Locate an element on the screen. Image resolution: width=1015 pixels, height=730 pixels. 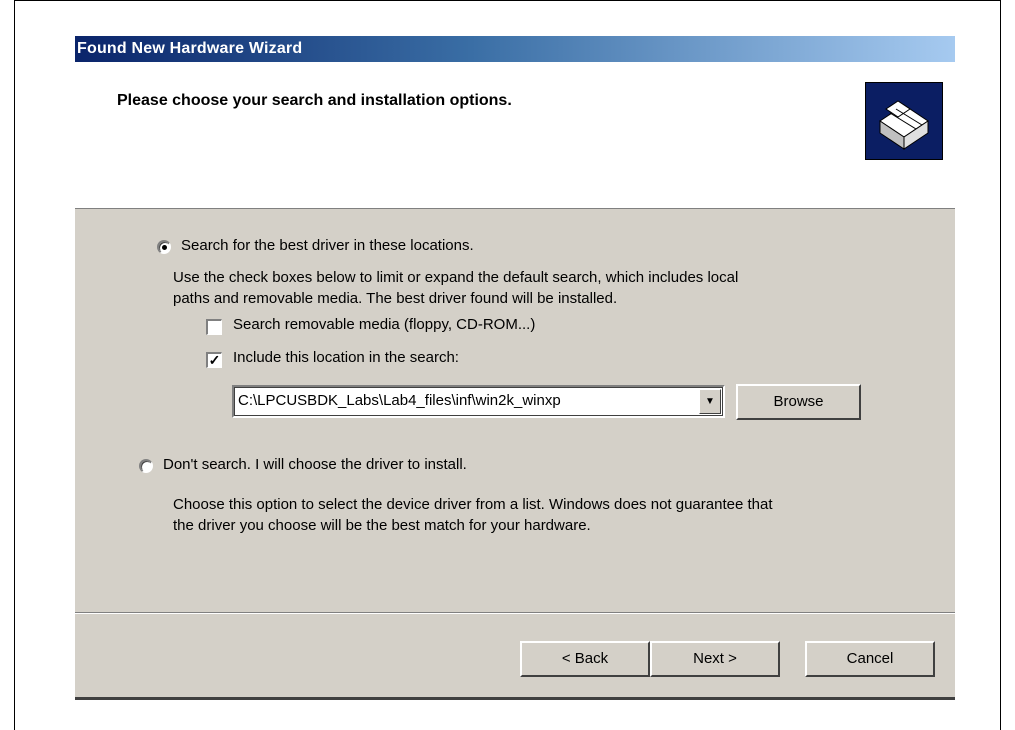
dont-search-radio is located at coordinates (146, 466).